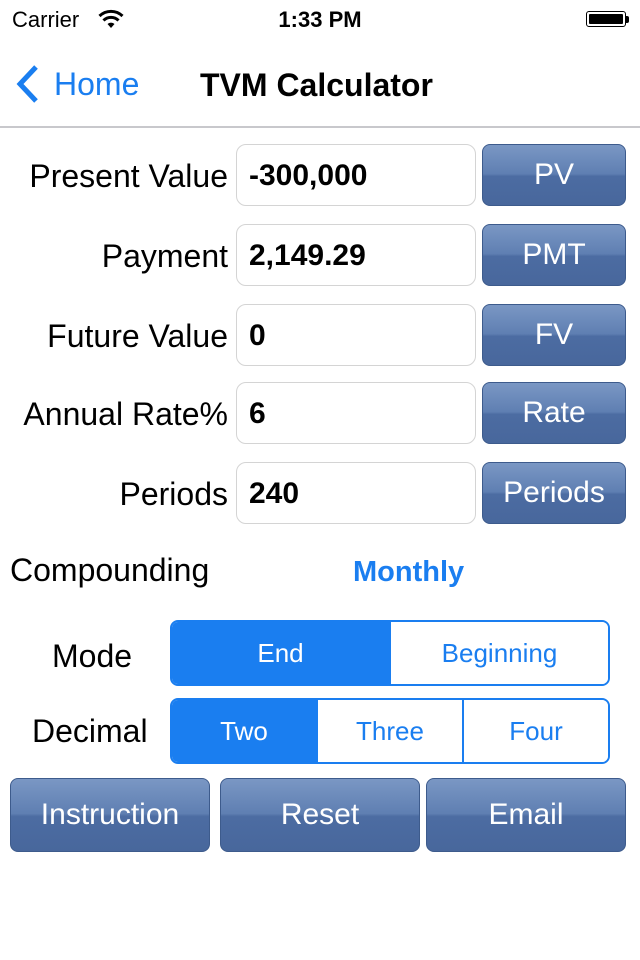 The width and height of the screenshot is (640, 960). Describe the element at coordinates (244, 731) in the screenshot. I see `decimal-option-two: Two` at that location.